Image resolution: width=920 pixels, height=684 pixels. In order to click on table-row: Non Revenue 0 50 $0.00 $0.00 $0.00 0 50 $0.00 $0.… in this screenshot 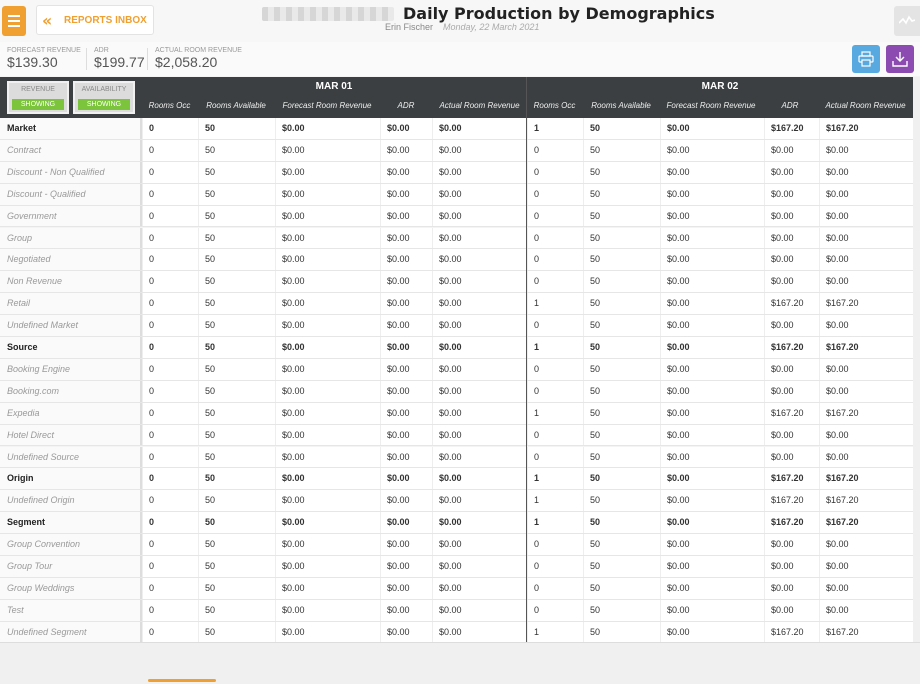, I will do `click(460, 282)`.